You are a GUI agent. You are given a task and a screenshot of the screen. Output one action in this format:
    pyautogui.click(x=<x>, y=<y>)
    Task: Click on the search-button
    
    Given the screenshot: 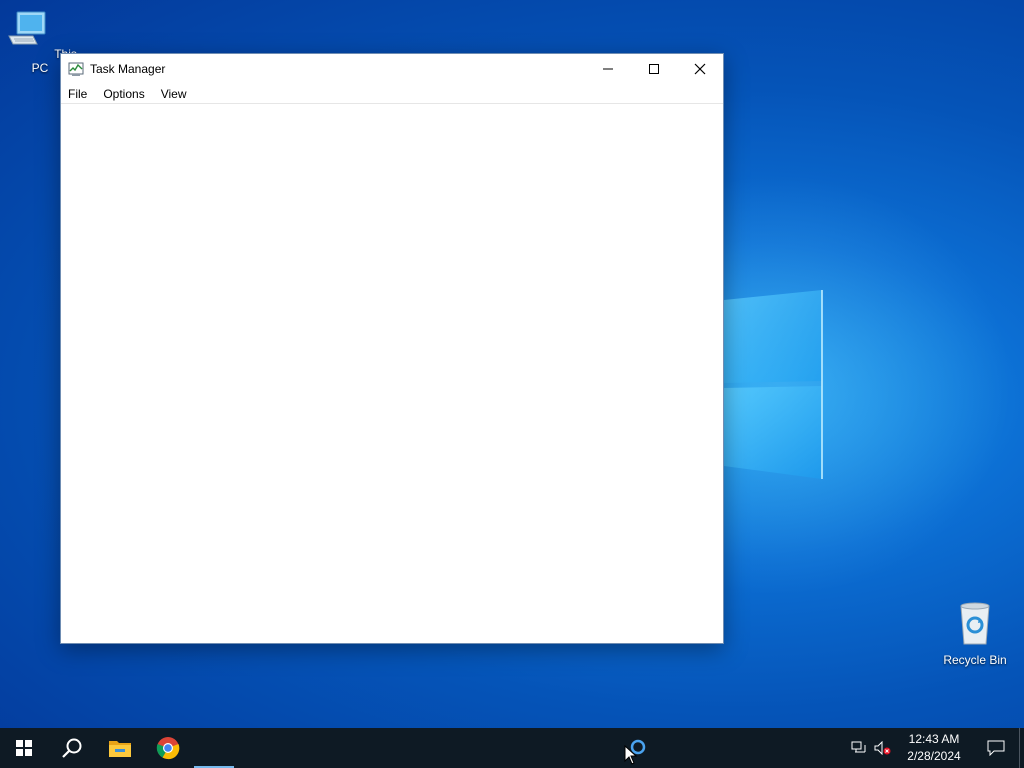 What is the action you would take?
    pyautogui.click(x=72, y=748)
    